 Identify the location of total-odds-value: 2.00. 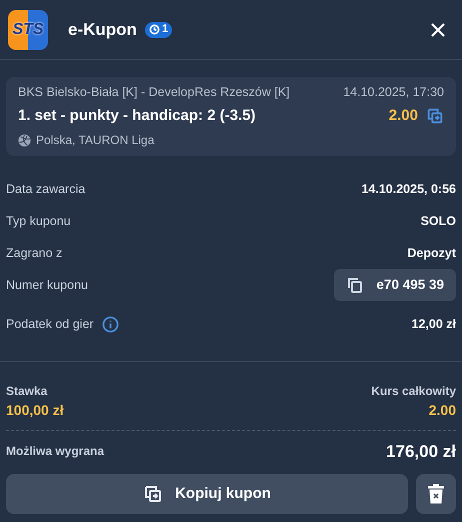
(442, 410).